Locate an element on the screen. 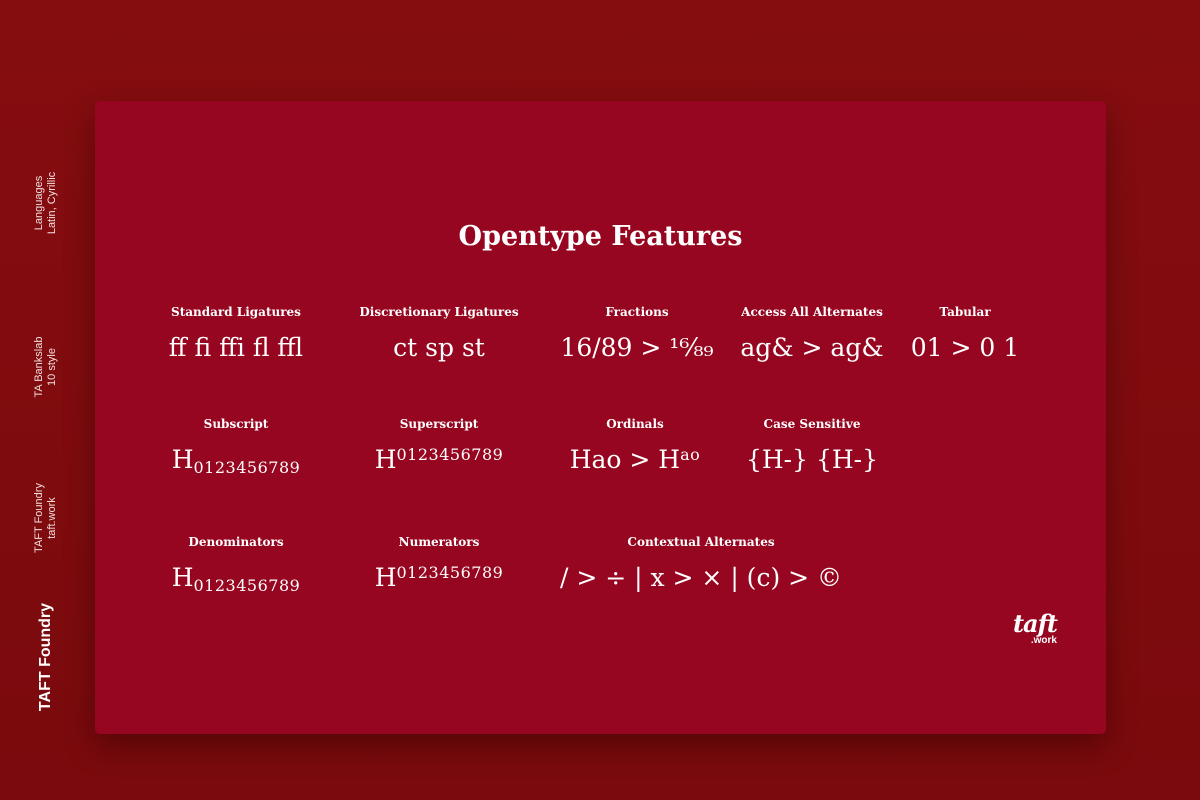 Image resolution: width=1200 pixels, height=800 pixels. feature-discretionary-ligatures: Discretionary Ligatures ct sp st is located at coordinates (439, 334).